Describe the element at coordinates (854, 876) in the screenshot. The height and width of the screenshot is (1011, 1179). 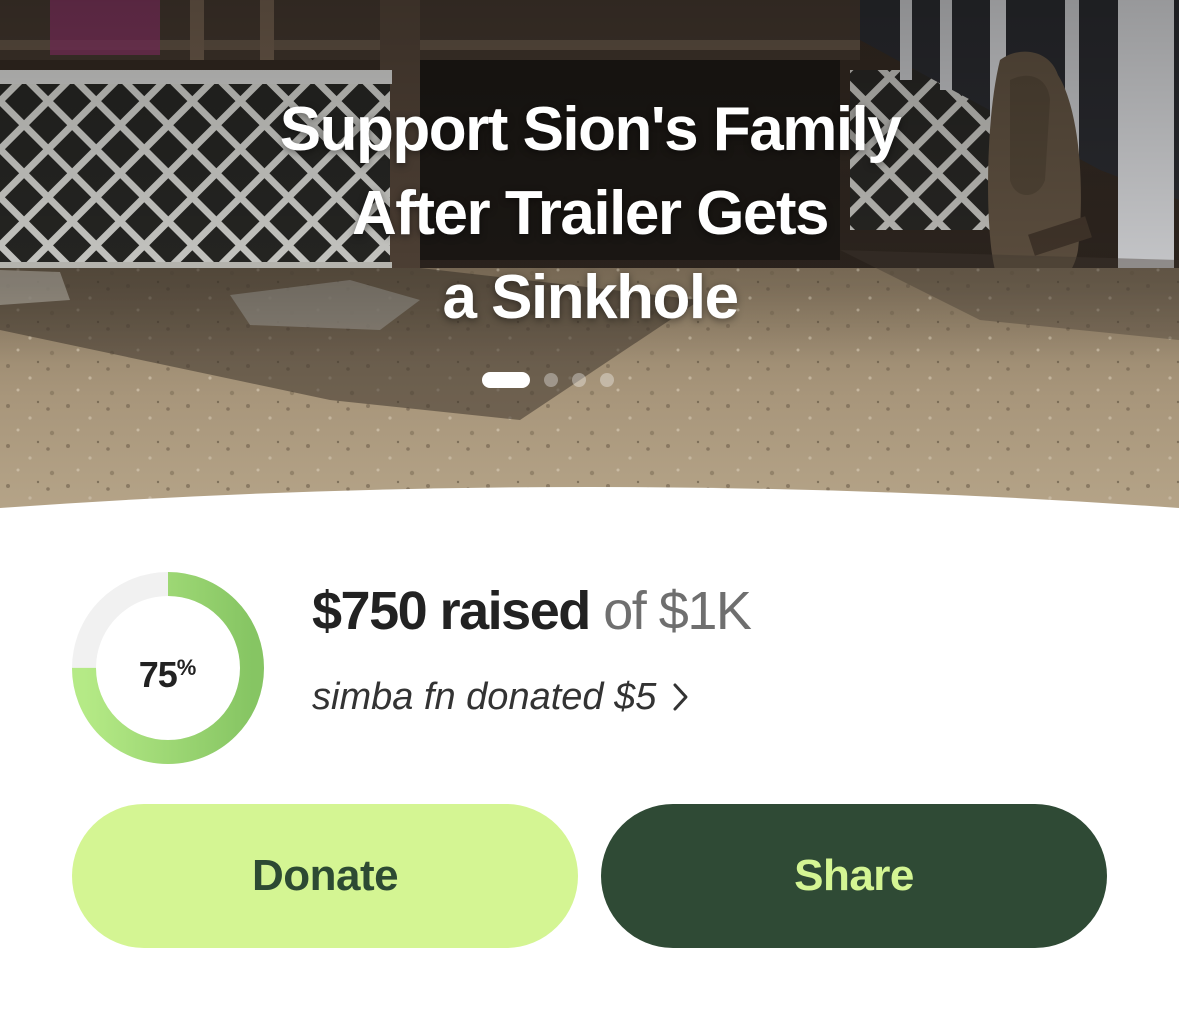
I see `share-button: Share` at that location.